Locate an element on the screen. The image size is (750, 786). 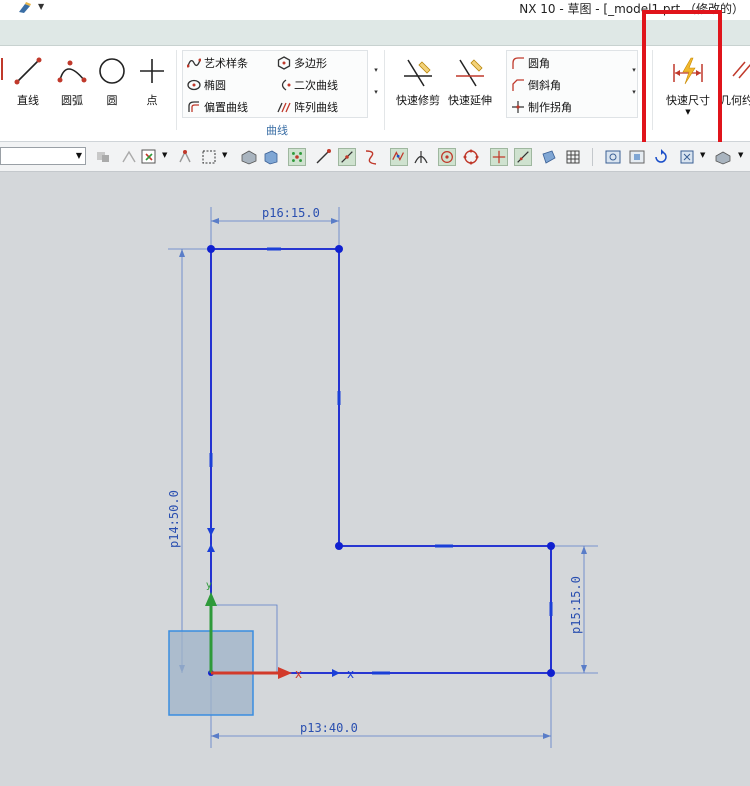
box-select-icon is located at coordinates (209, 157).